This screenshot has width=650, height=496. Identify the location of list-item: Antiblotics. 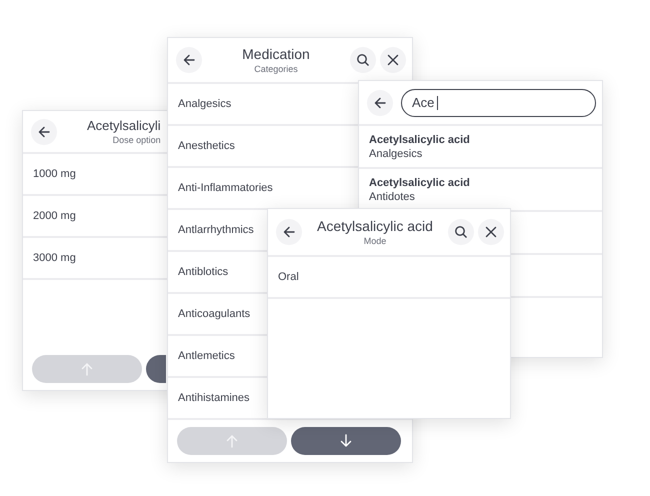
(203, 272).